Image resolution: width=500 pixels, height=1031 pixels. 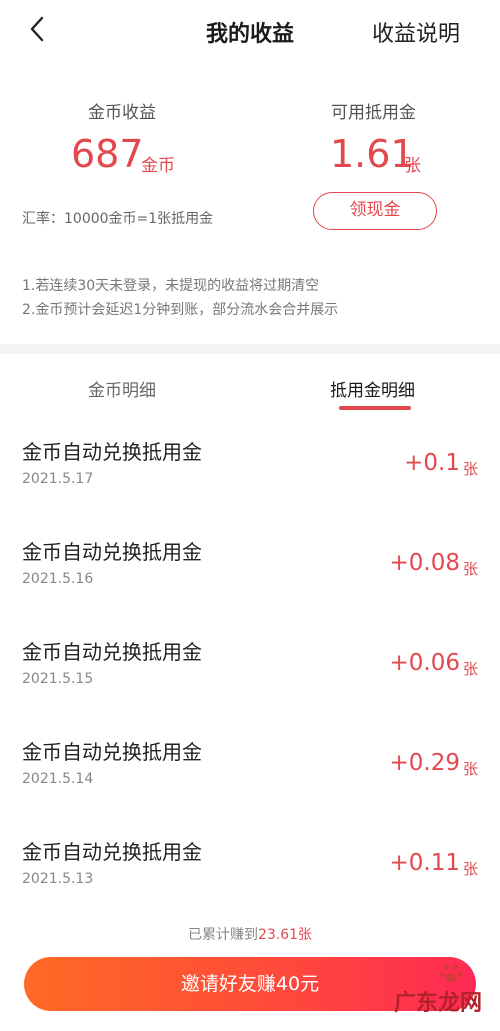 What do you see at coordinates (250, 349) in the screenshot?
I see `section-divider` at bounding box center [250, 349].